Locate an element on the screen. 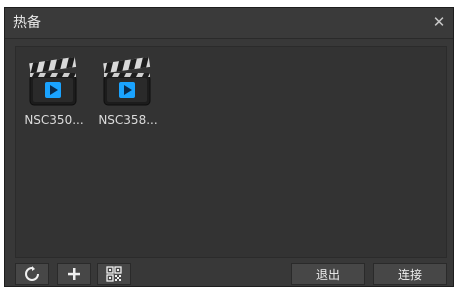 The image size is (454, 287). add-button is located at coordinates (74, 274).